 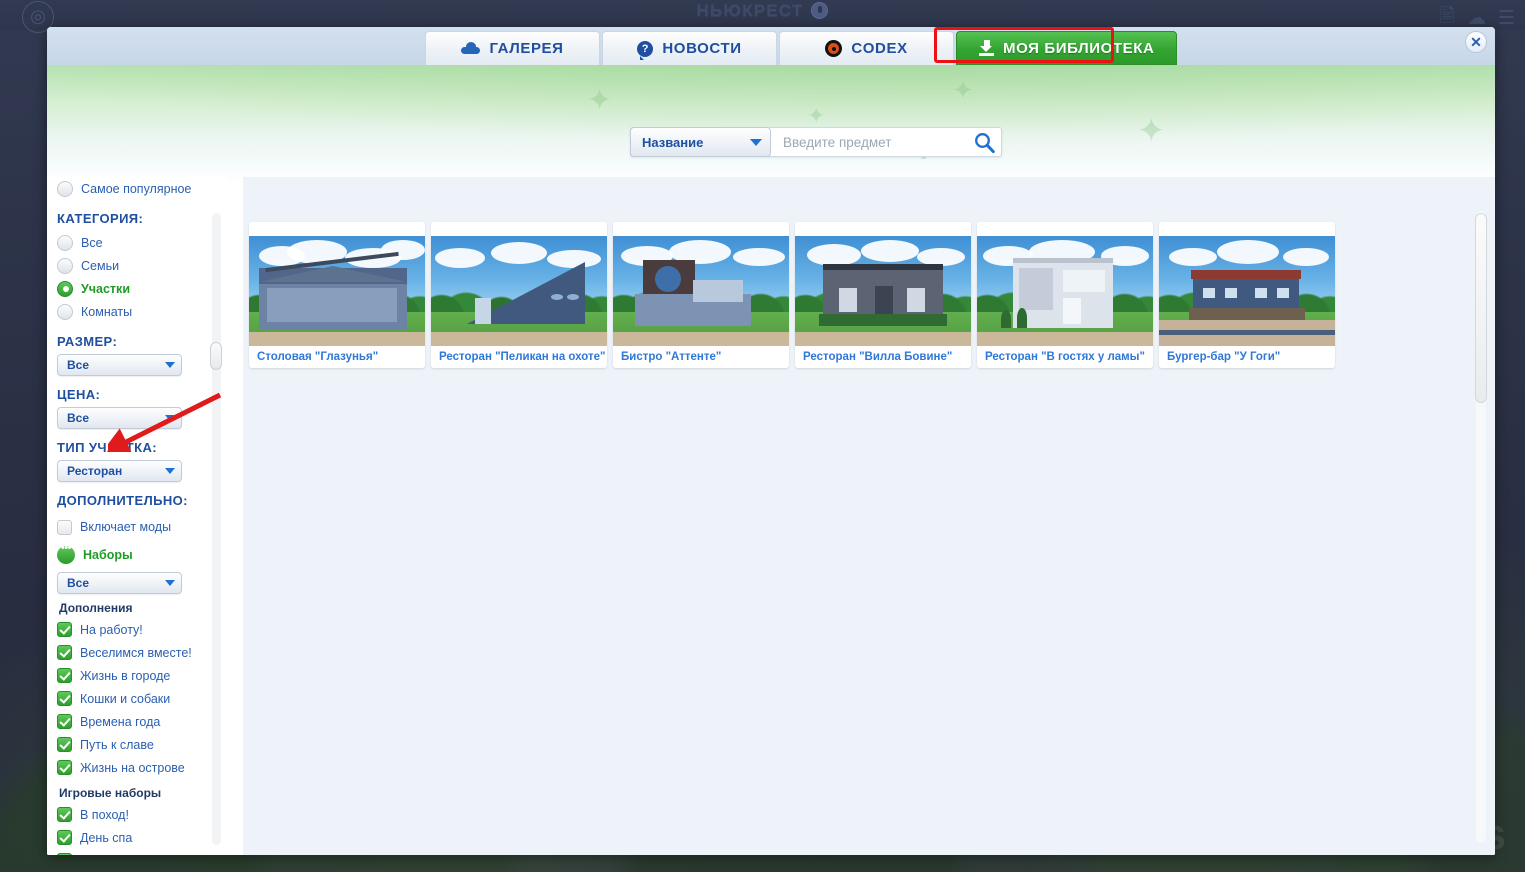 What do you see at coordinates (1247, 295) in the screenshot?
I see `list-item: Бургер-бар "У Гоги"` at bounding box center [1247, 295].